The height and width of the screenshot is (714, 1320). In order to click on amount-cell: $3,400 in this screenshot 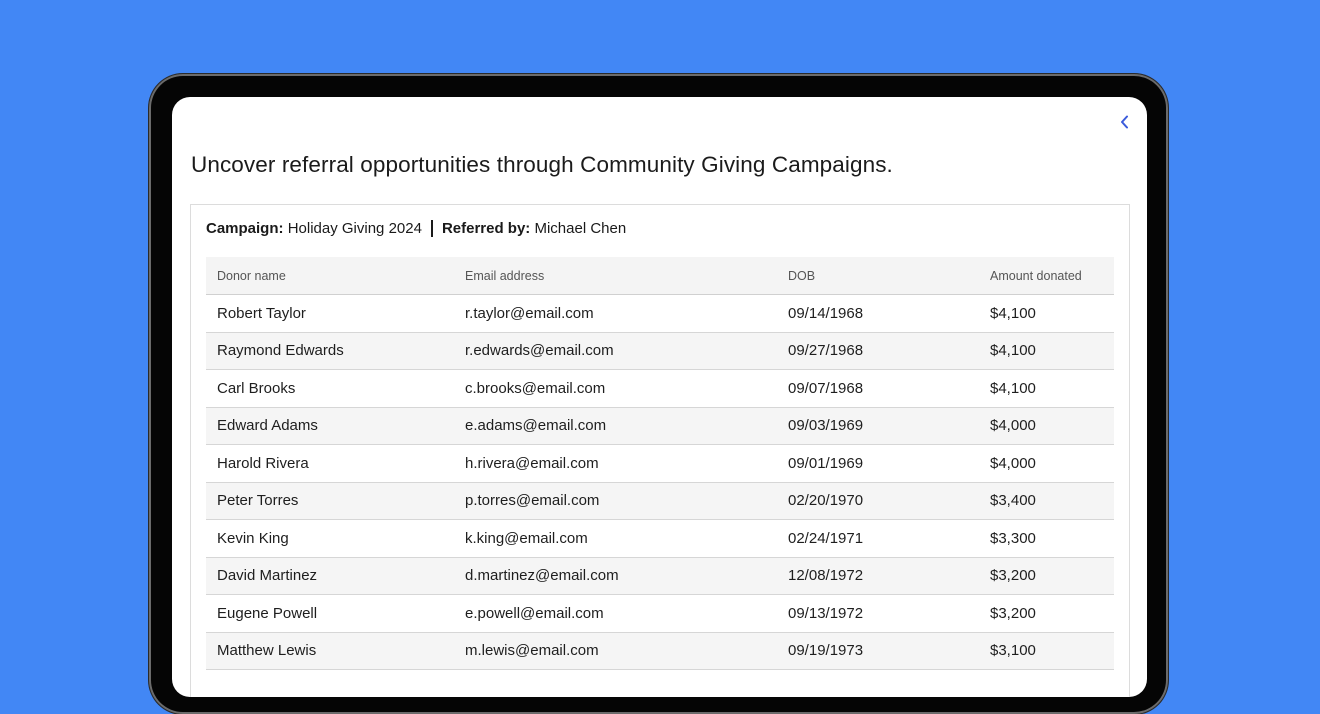, I will do `click(1046, 501)`.